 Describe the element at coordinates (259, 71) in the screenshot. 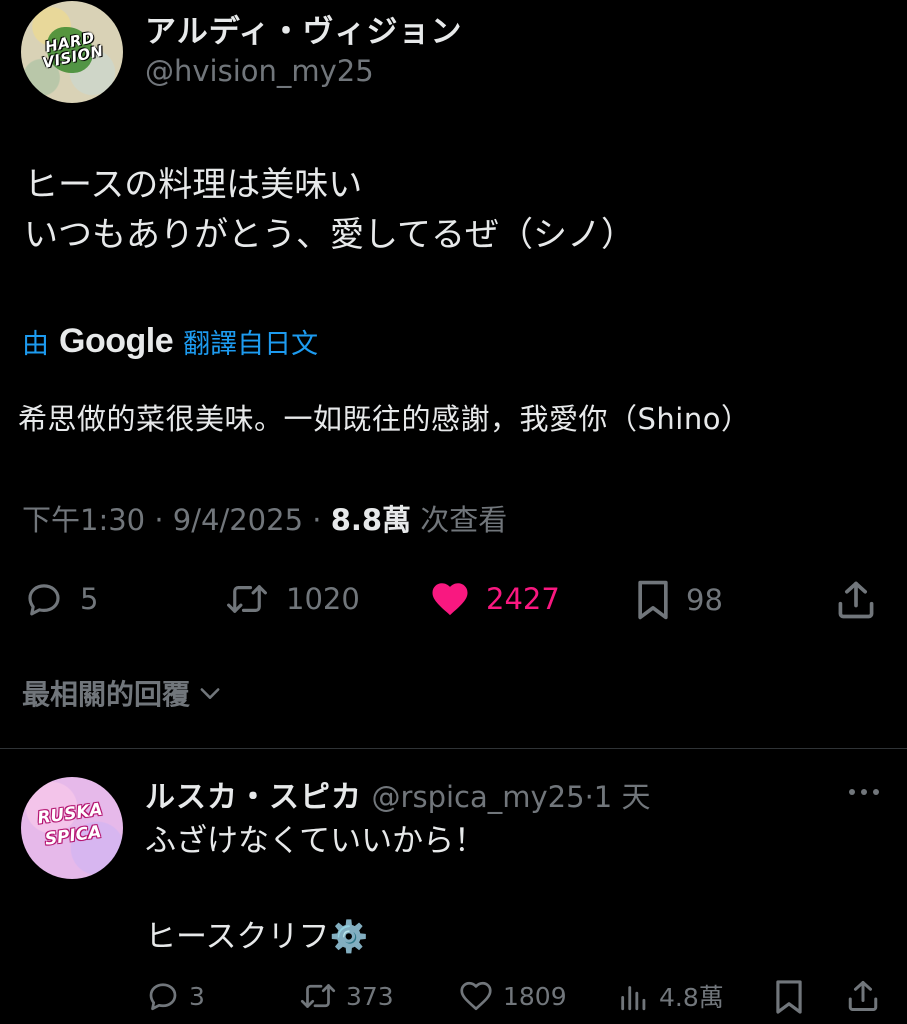

I see `author-handle: @hvision_my25` at that location.